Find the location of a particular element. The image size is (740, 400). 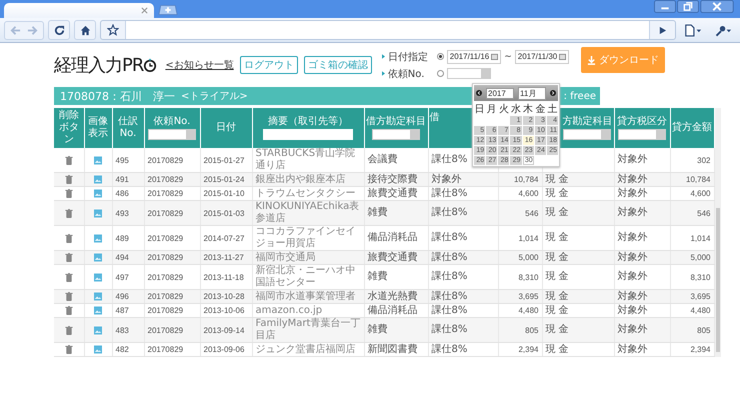

entry-number: 483 is located at coordinates (122, 330).